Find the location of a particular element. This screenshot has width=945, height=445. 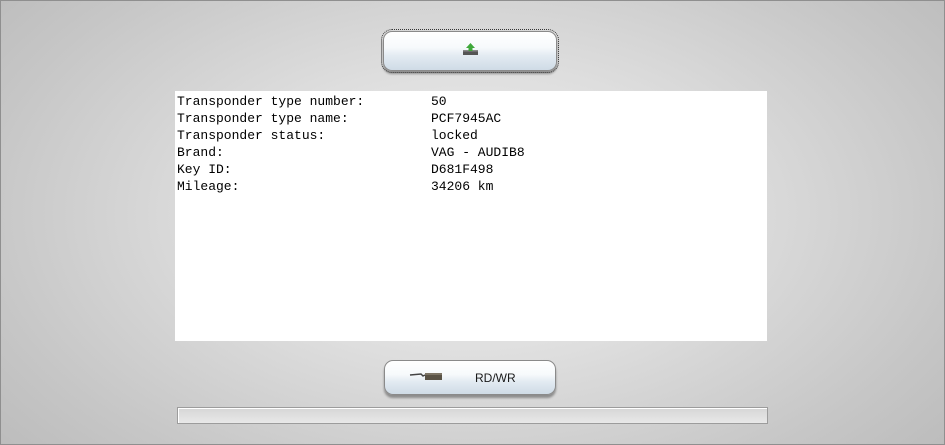

info-row-type-number: Transponder type number: 50 is located at coordinates (471, 101).